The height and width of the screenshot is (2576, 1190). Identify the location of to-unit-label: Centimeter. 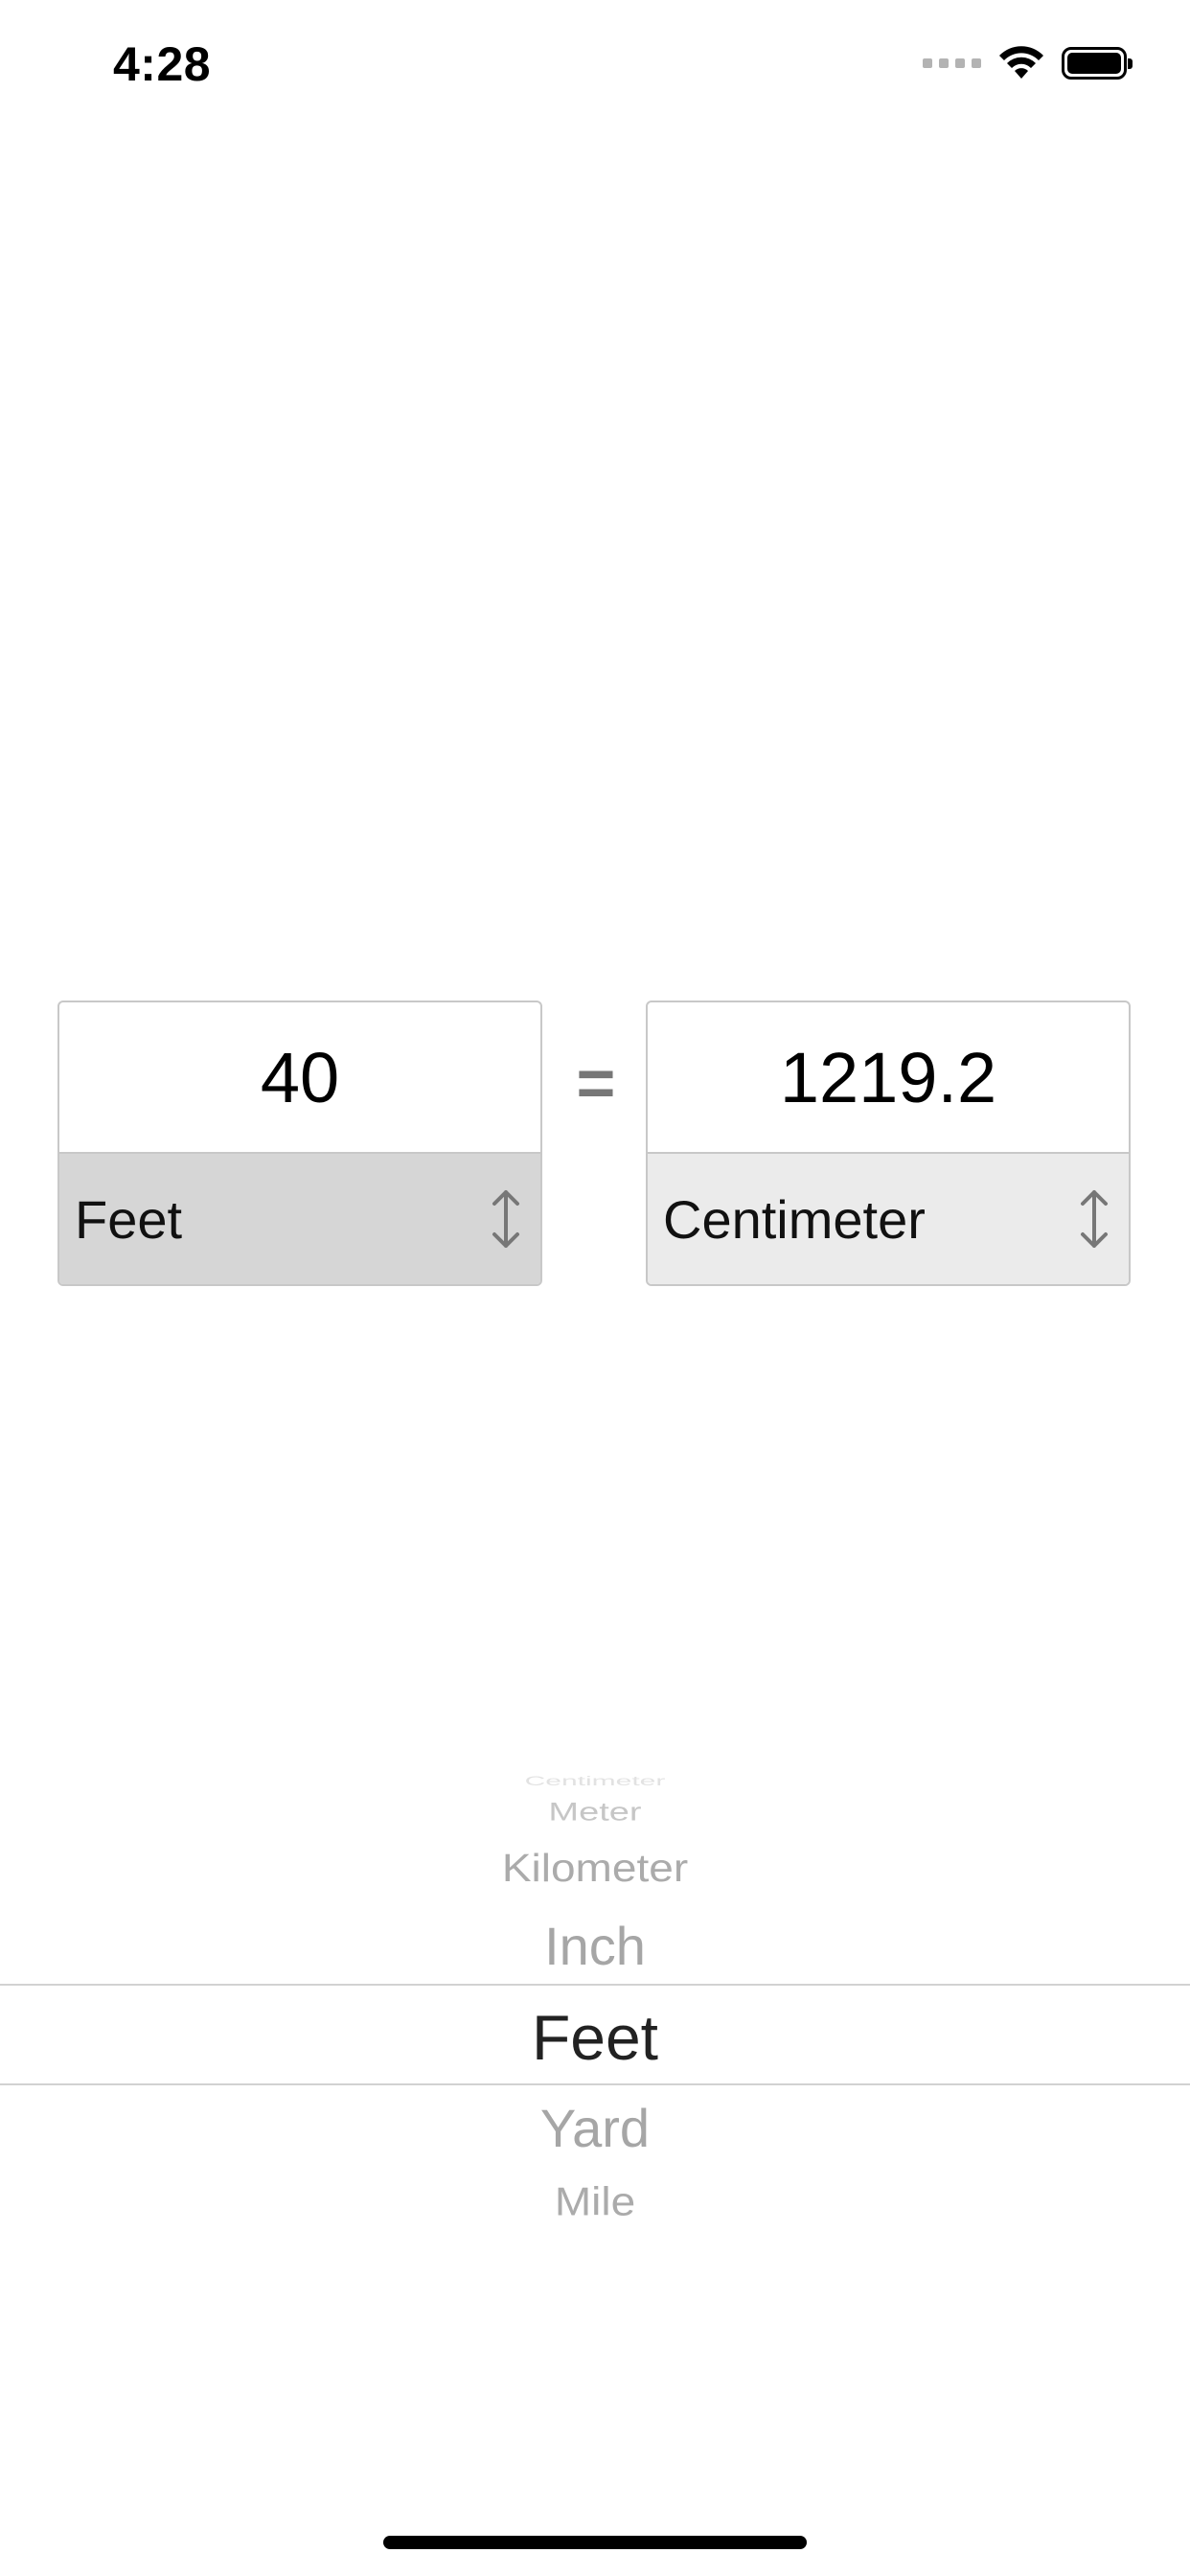
(795, 1219).